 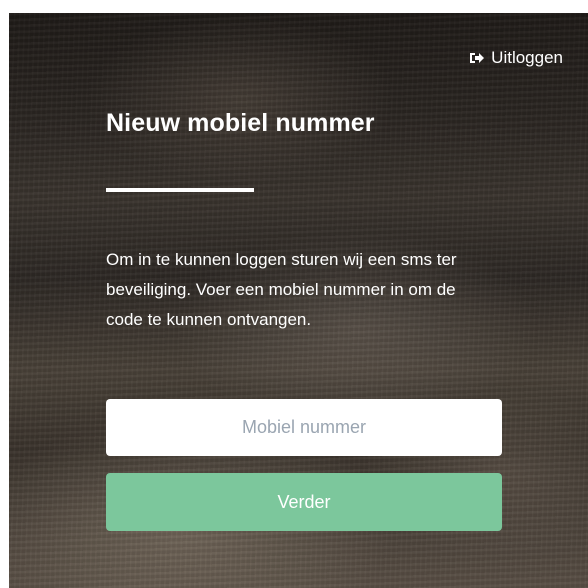 I want to click on page-title: Nieuw mobiel nummer, so click(x=240, y=123).